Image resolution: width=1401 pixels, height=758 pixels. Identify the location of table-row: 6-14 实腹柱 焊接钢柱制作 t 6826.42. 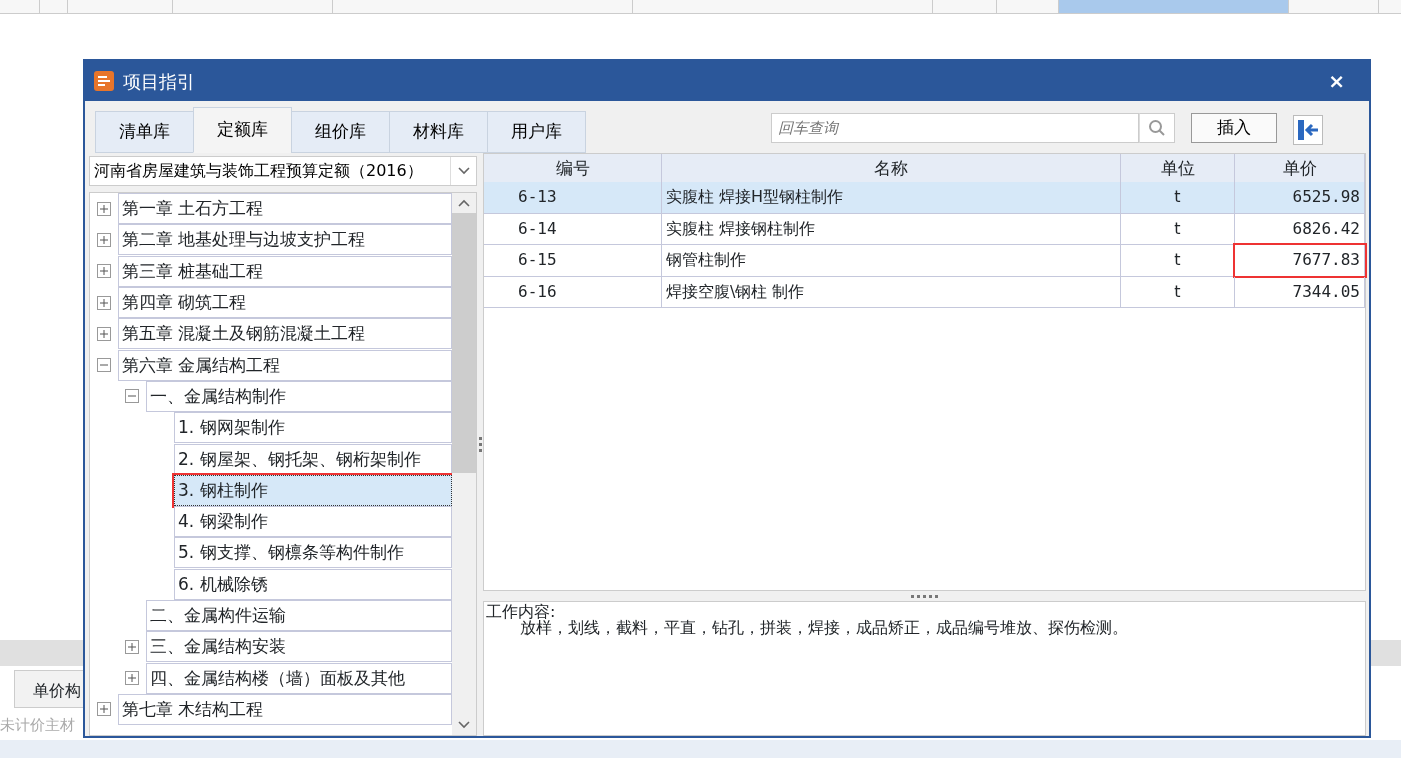
(924, 229).